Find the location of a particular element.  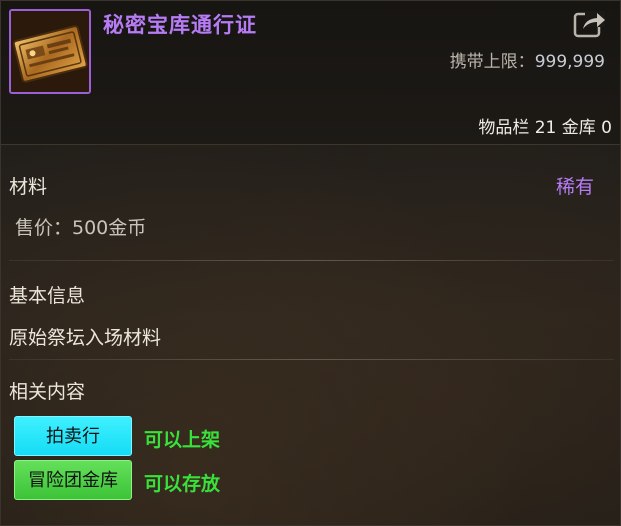

item-rarity: 稀有 is located at coordinates (574, 187).